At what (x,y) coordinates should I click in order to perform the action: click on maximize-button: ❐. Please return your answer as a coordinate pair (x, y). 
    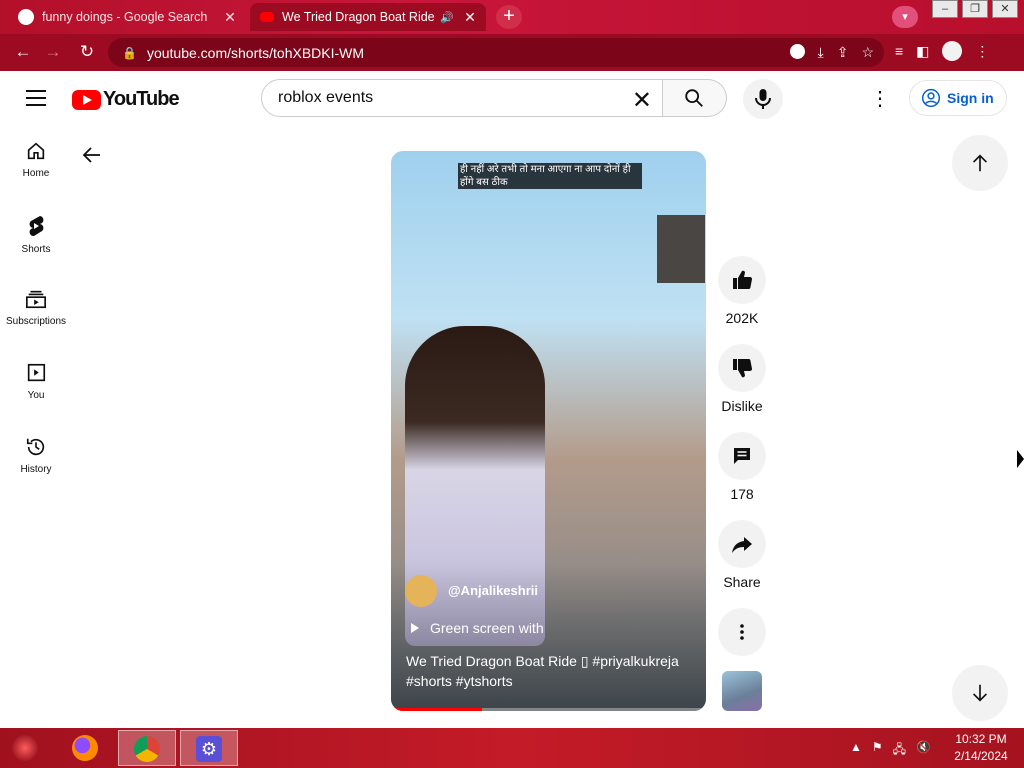
    Looking at the image, I should click on (975, 9).